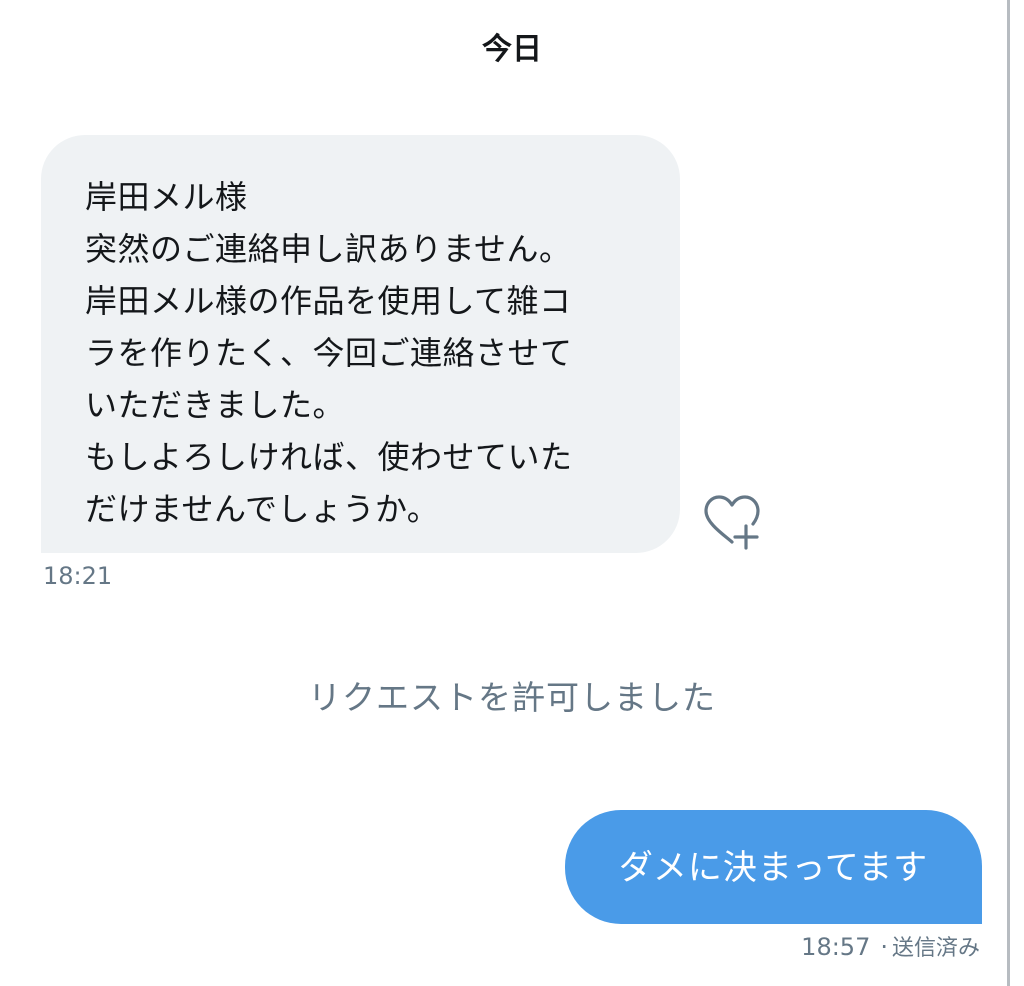  I want to click on scroll-edge-divider, so click(1008, 493).